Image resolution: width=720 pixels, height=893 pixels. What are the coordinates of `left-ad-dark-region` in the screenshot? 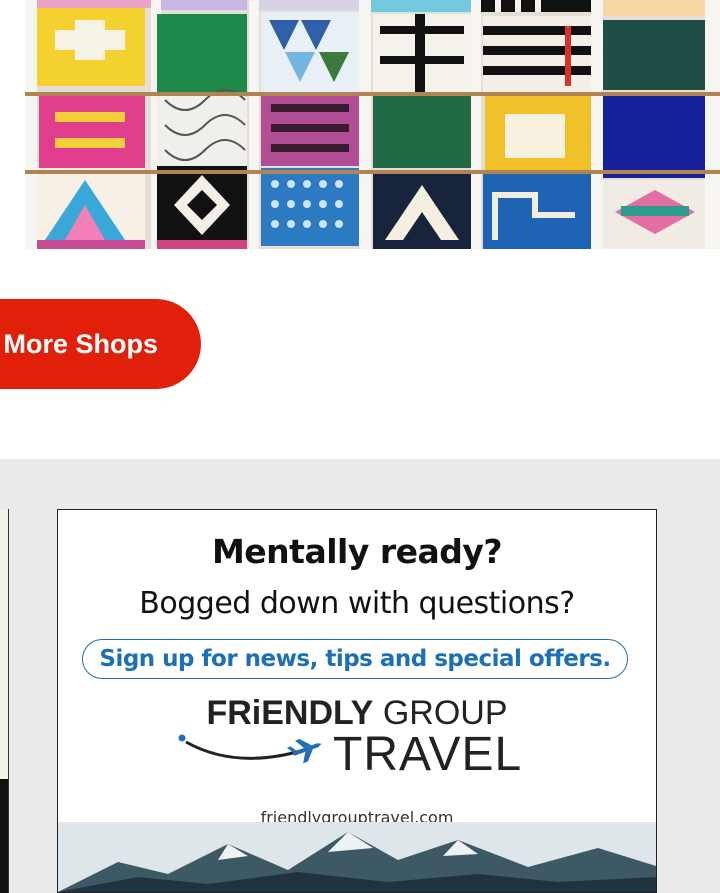 It's located at (4, 836).